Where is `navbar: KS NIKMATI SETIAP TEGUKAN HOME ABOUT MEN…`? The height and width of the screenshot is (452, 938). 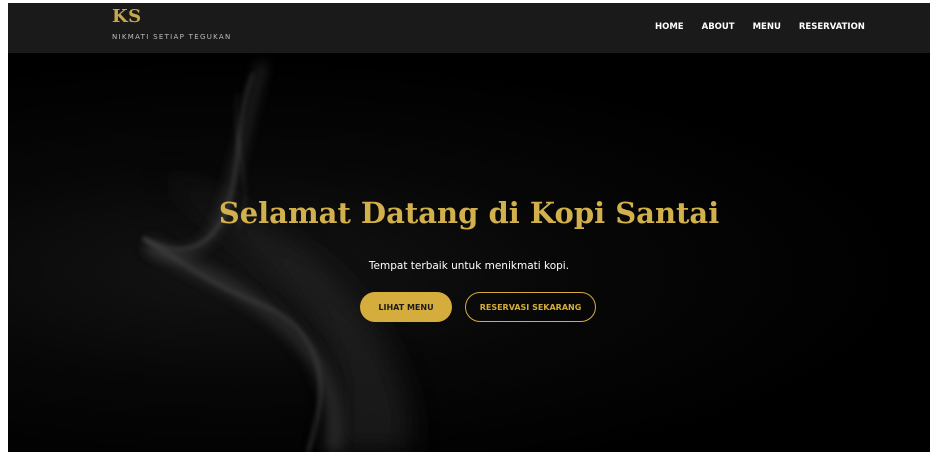 navbar: KS NIKMATI SETIAP TEGUKAN HOME ABOUT MEN… is located at coordinates (469, 28).